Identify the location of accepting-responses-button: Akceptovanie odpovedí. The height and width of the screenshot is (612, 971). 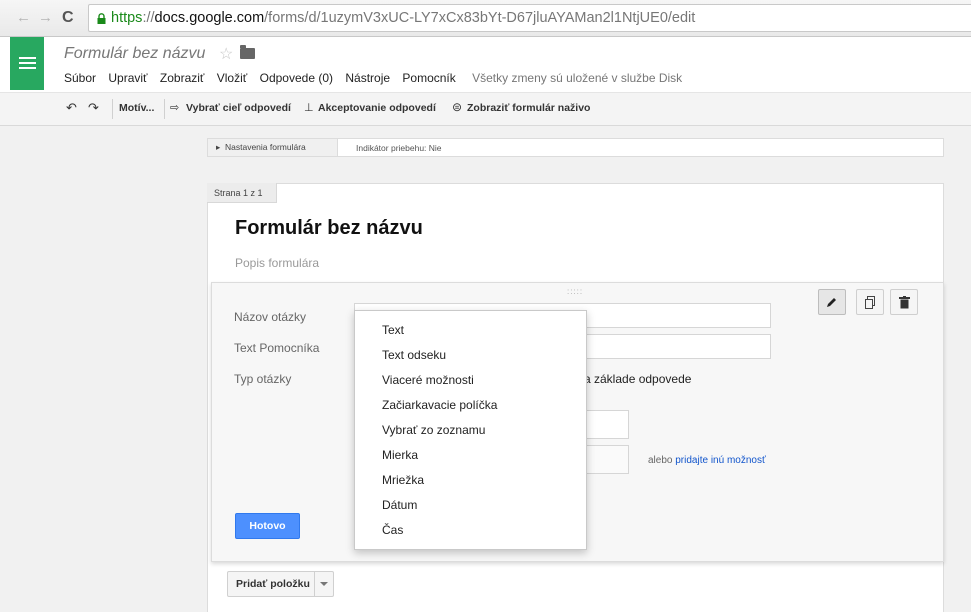
(377, 108).